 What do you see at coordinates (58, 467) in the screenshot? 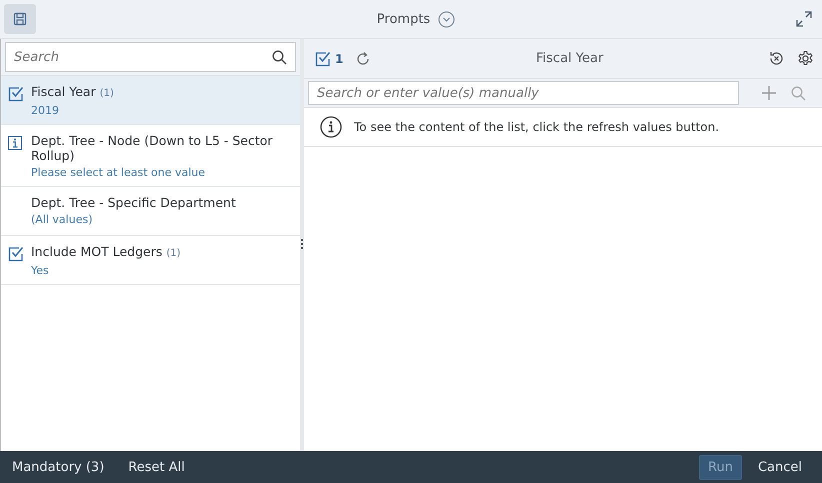
I see `mandatory-button: Mandatory (3)` at bounding box center [58, 467].